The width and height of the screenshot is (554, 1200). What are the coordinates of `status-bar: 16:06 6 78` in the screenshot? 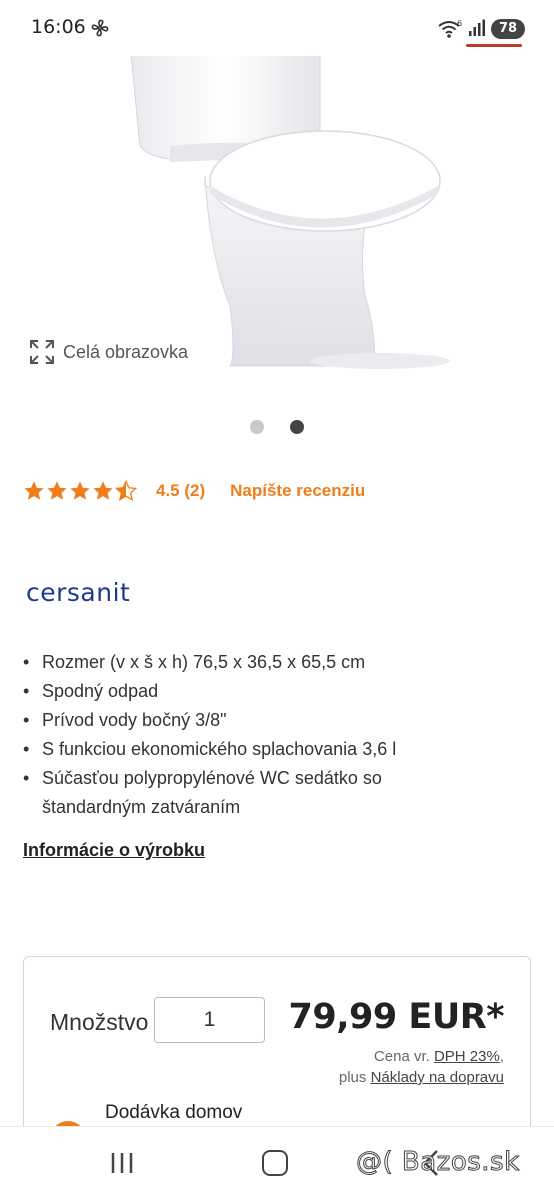 It's located at (277, 28).